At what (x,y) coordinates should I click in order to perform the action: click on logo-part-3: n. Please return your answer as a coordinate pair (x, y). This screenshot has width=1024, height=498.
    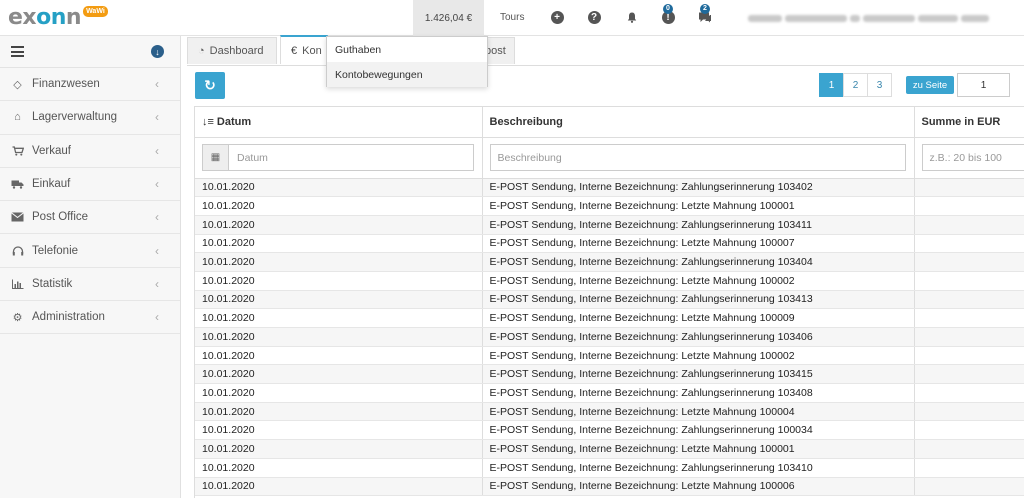
    Looking at the image, I should click on (73, 17).